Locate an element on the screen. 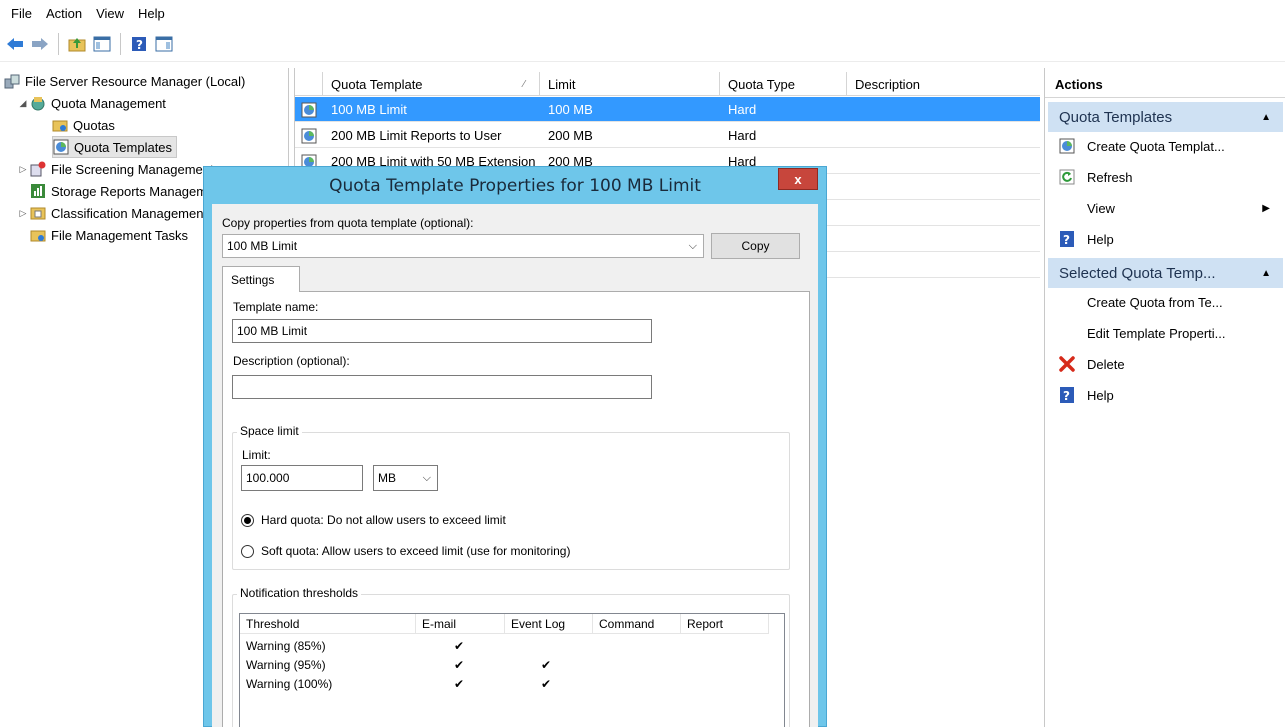 This screenshot has height=727, width=1285. action-refresh: Refresh is located at coordinates (1171, 177).